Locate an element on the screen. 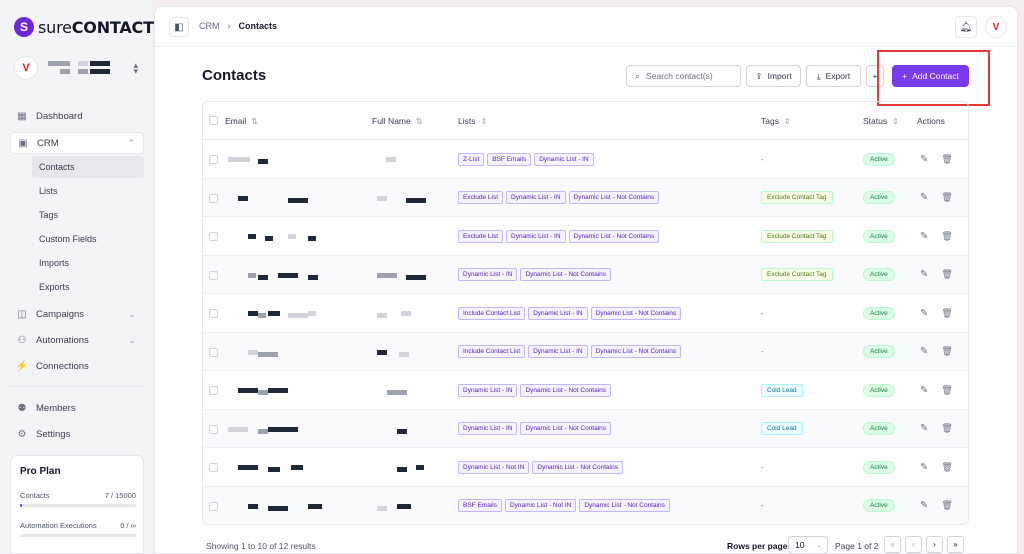  row-tags: Cold Lead is located at coordinates (782, 390).